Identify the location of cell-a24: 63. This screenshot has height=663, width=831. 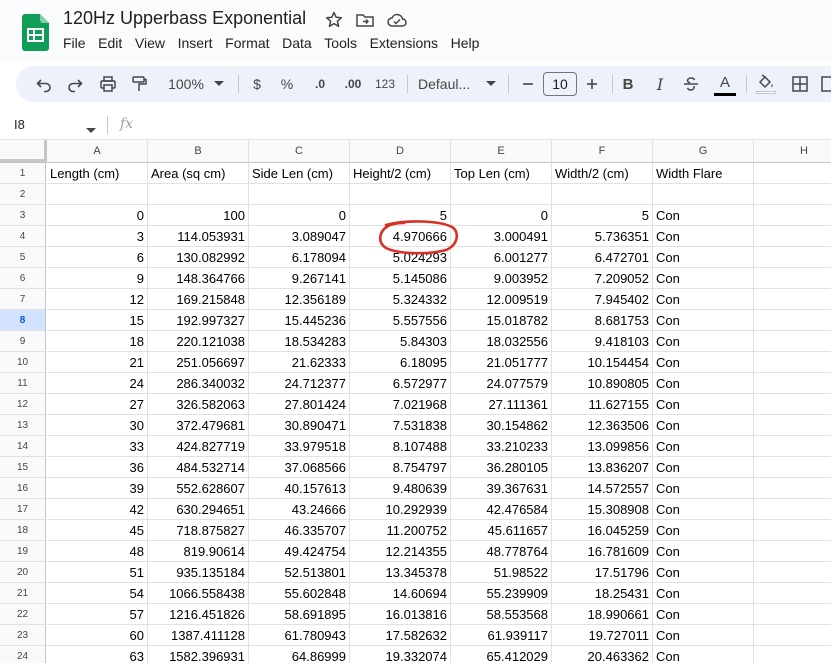
(97, 654).